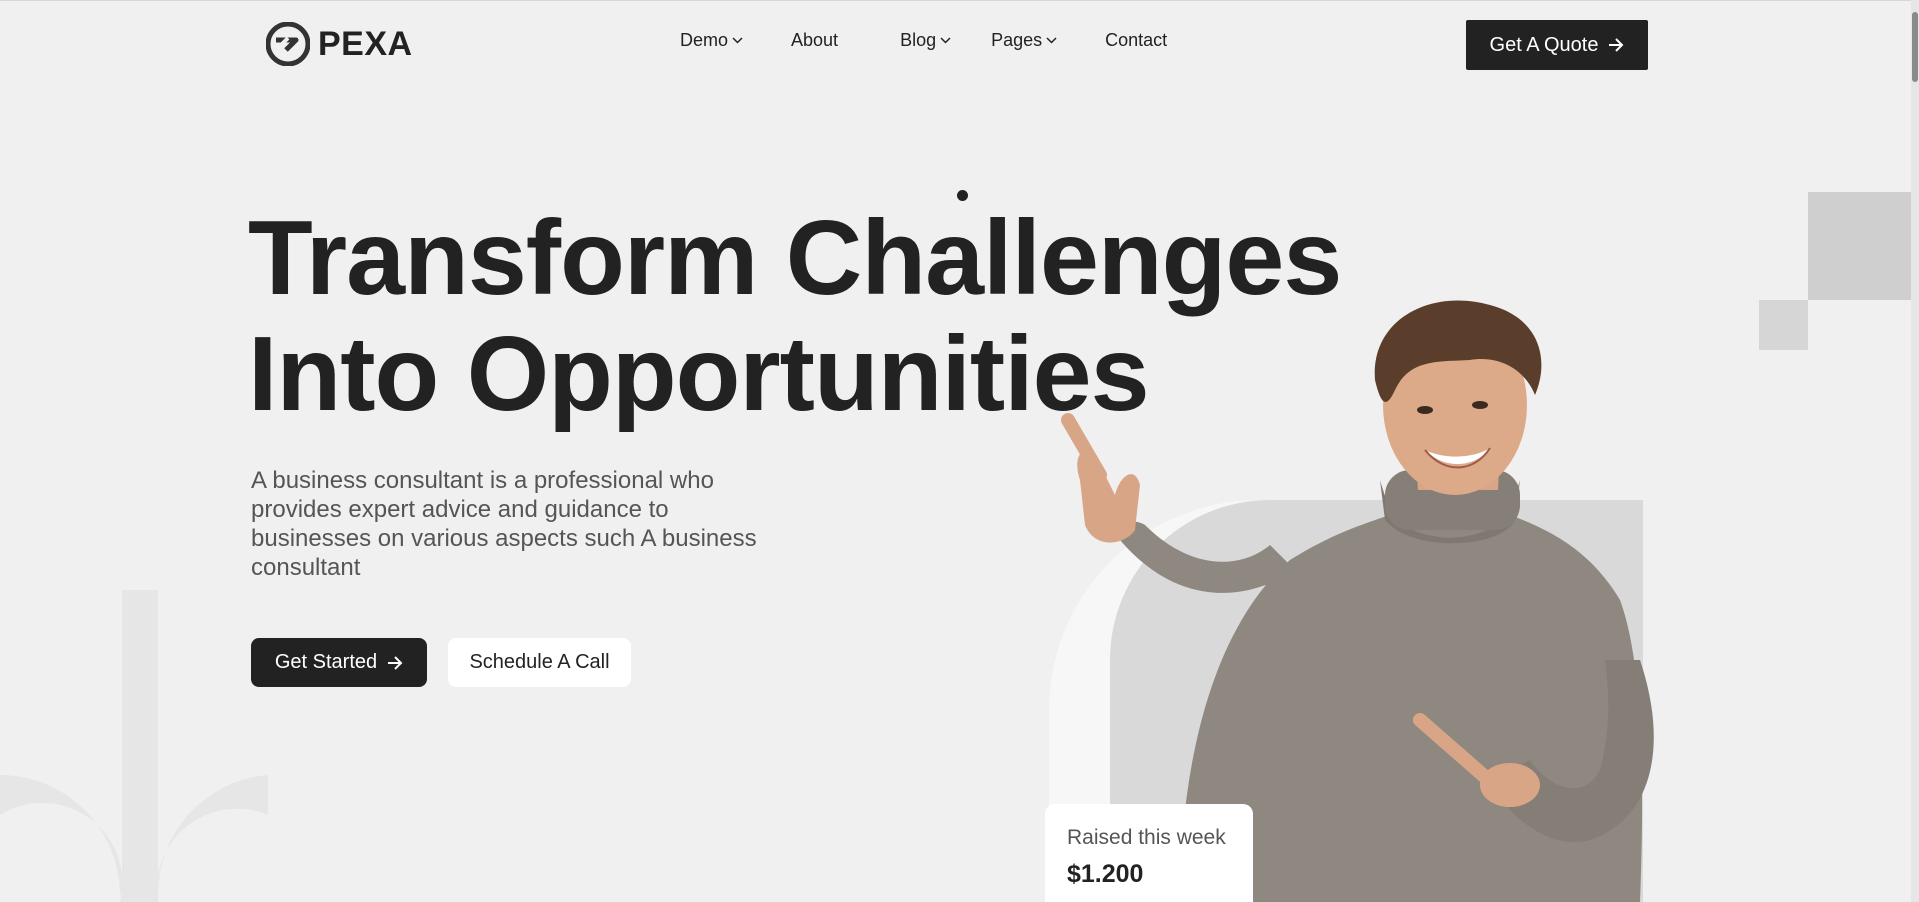 This screenshot has height=902, width=1919. What do you see at coordinates (1915, 47) in the screenshot?
I see `scrollbar-thumb` at bounding box center [1915, 47].